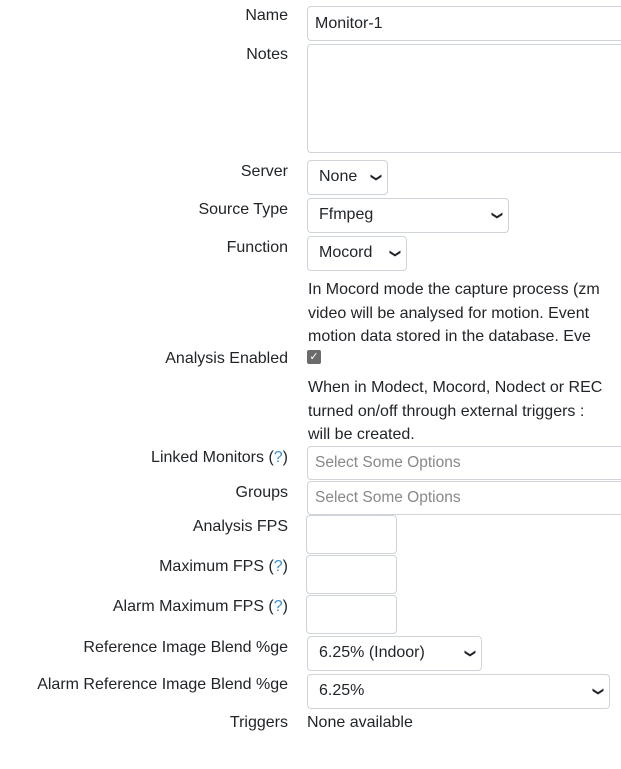 The height and width of the screenshot is (769, 621). What do you see at coordinates (346, 252) in the screenshot?
I see `function-selected-value: Mocord` at bounding box center [346, 252].